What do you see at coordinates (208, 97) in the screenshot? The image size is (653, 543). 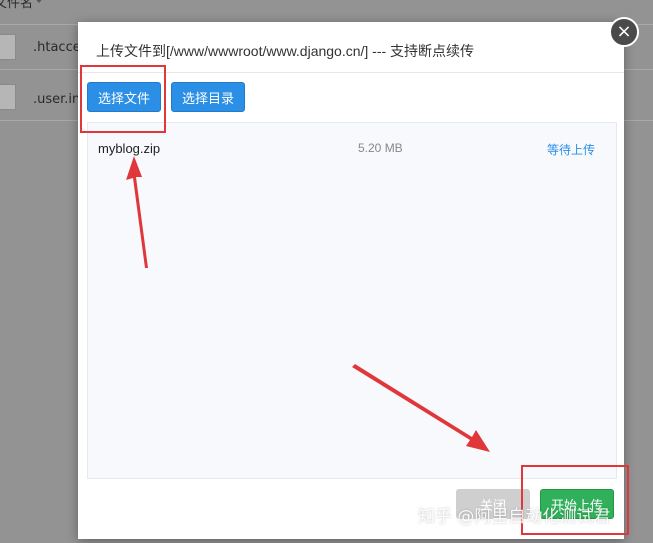 I see `select-directory-button: 选择目录` at bounding box center [208, 97].